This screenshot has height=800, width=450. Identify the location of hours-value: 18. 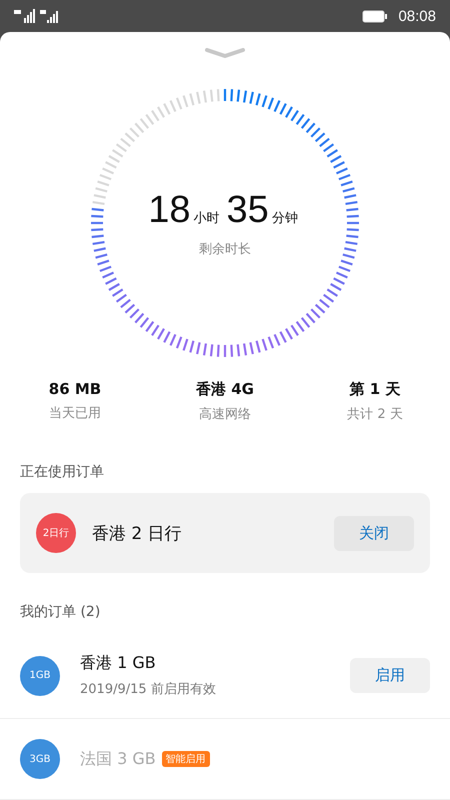
(169, 210).